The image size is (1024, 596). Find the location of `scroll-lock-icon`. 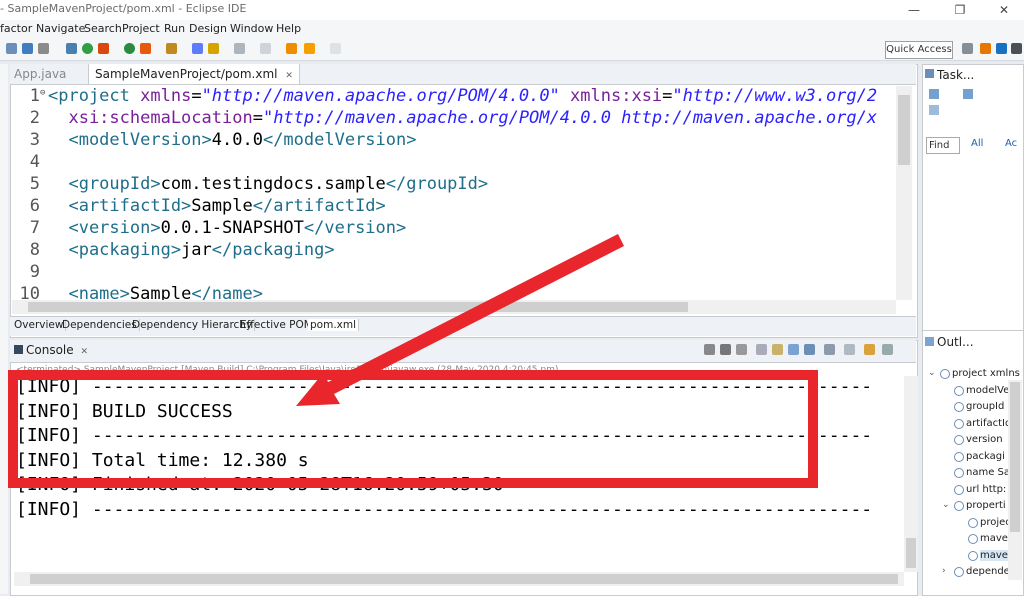

scroll-lock-icon is located at coordinates (777, 349).